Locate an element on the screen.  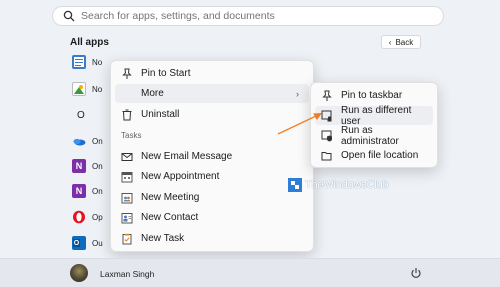
submenu-item-pin-to-taskbar: Pin to taskbar is located at coordinates (374, 95).